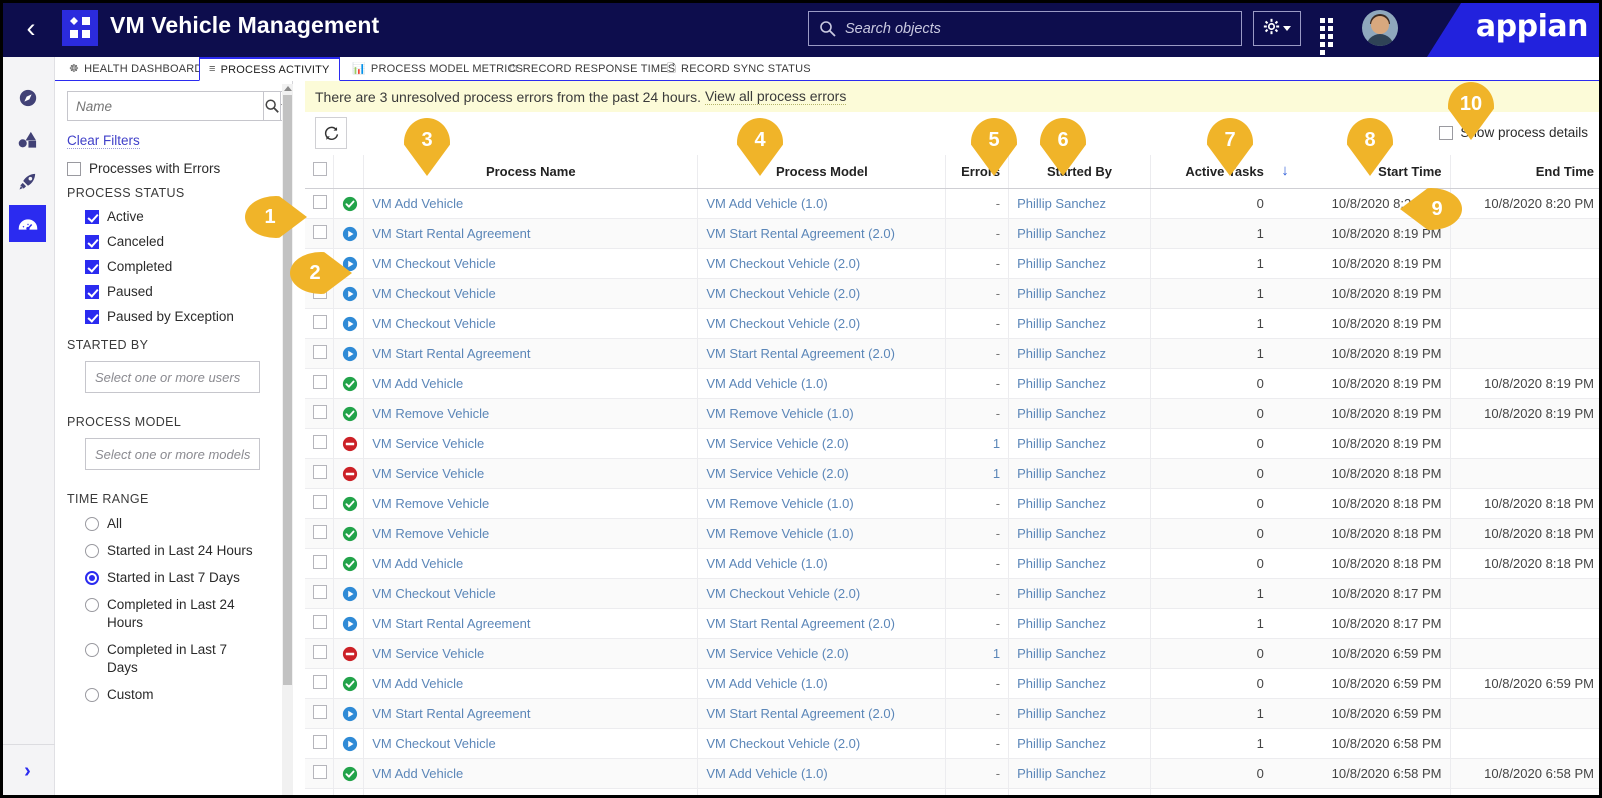  What do you see at coordinates (103, 141) in the screenshot?
I see `clear-filters-link: Clear Filters` at bounding box center [103, 141].